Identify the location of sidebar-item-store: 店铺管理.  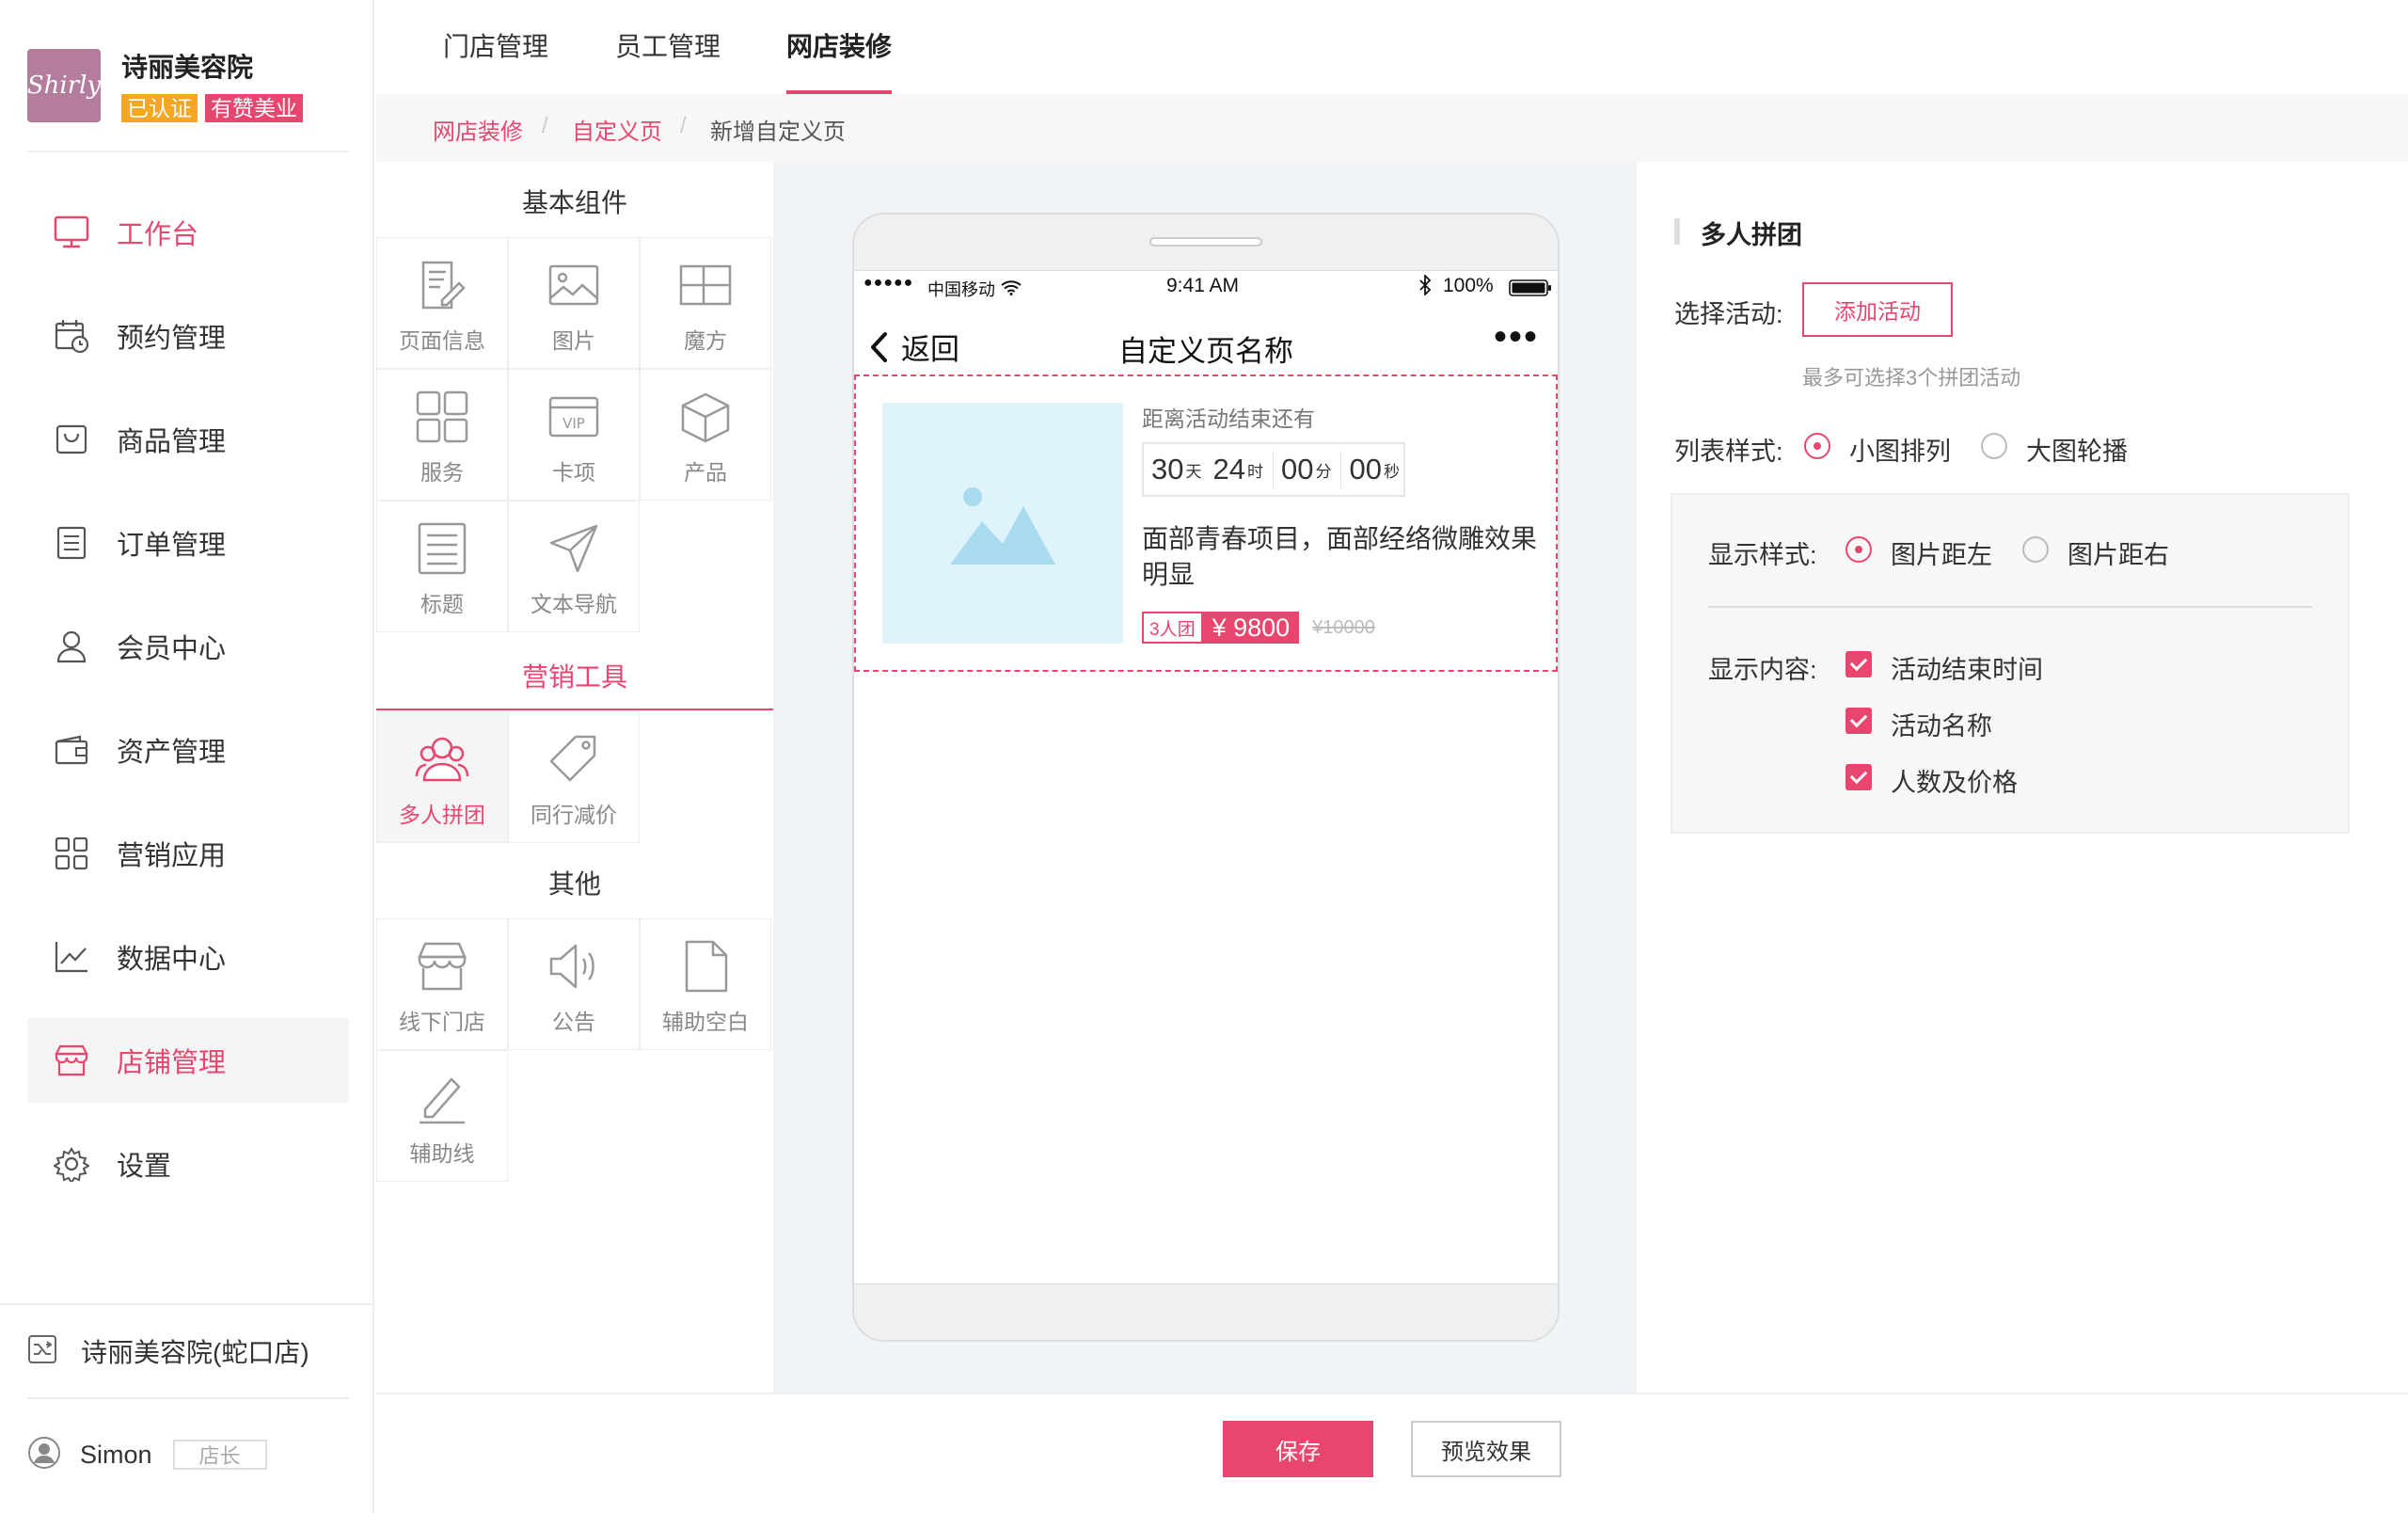
(188, 1060).